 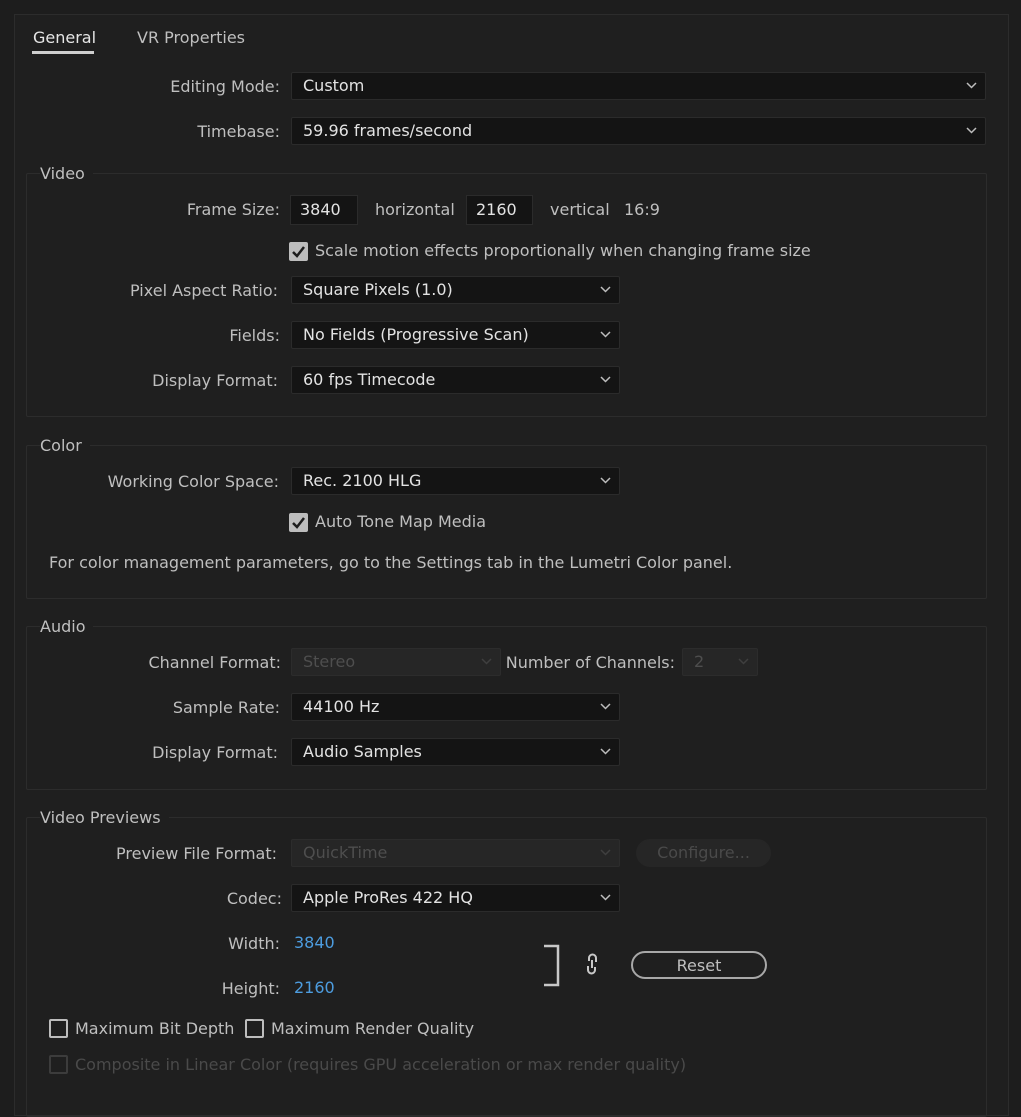 I want to click on frame-height-input: 2160, so click(x=499, y=210).